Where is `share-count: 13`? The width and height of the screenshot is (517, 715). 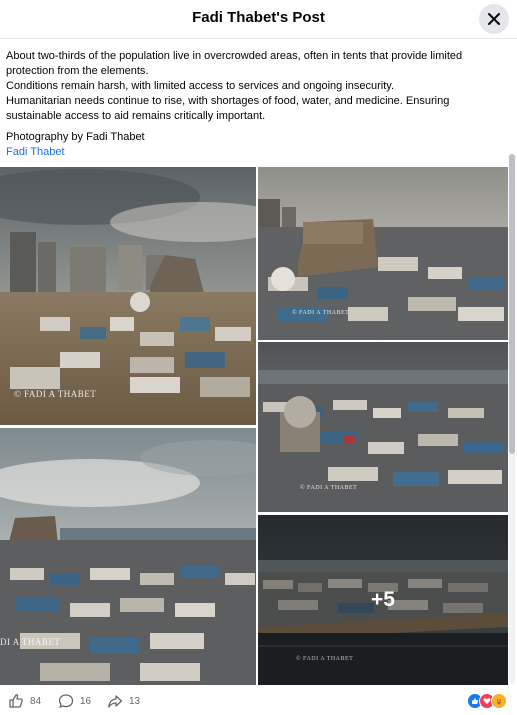
share-count: 13 is located at coordinates (135, 701).